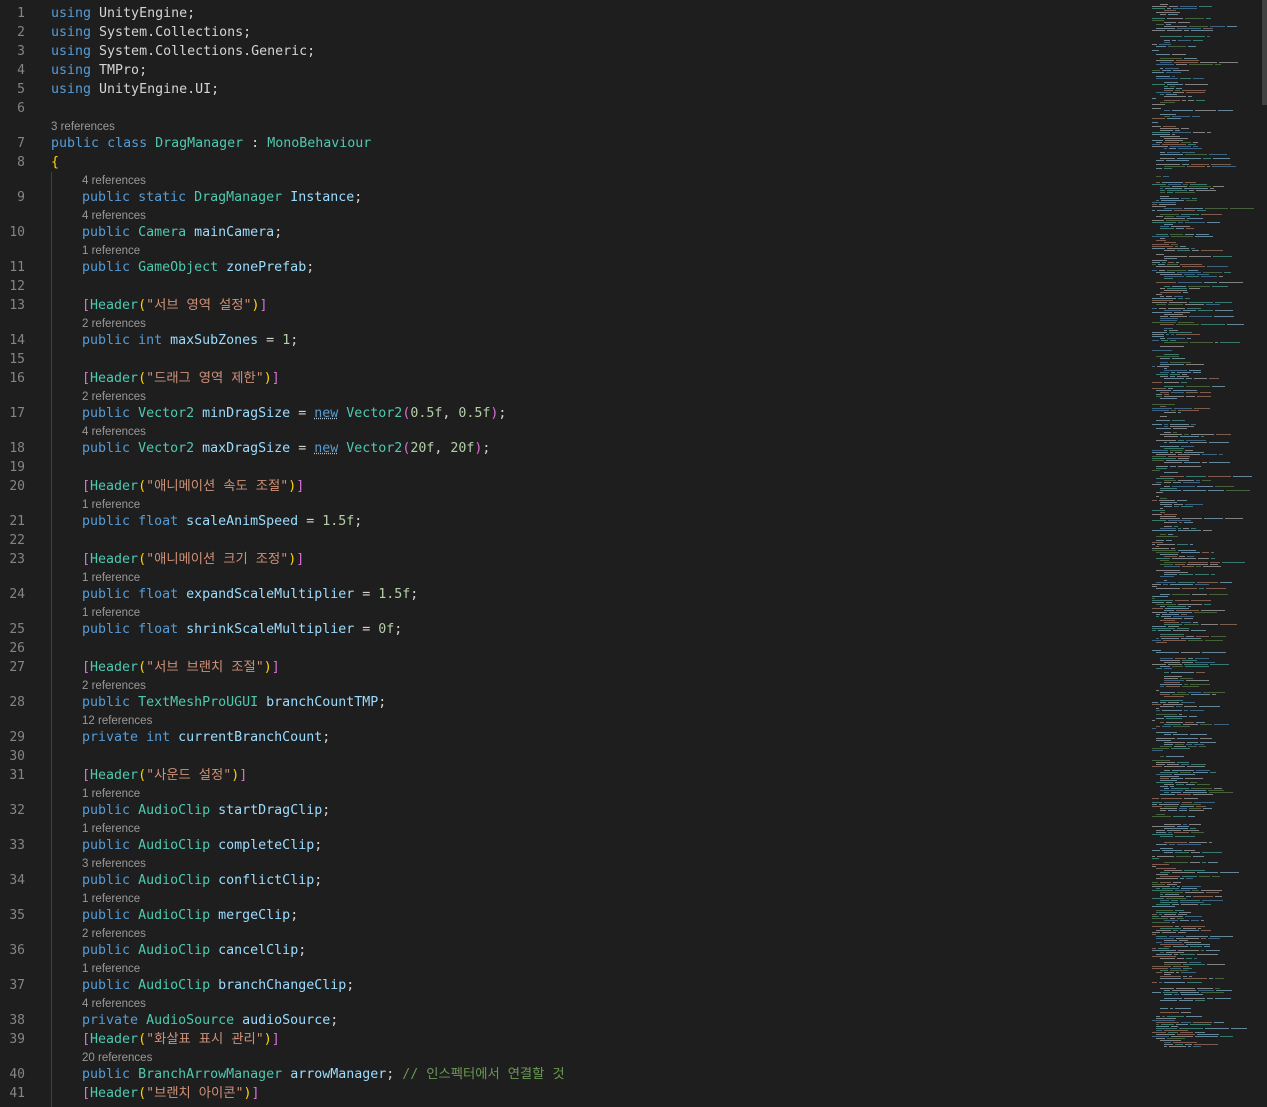 Image resolution: width=1267 pixels, height=1107 pixels. What do you see at coordinates (575, 305) in the screenshot?
I see `code-line: 13 [Header("서브 영역 설정")]` at bounding box center [575, 305].